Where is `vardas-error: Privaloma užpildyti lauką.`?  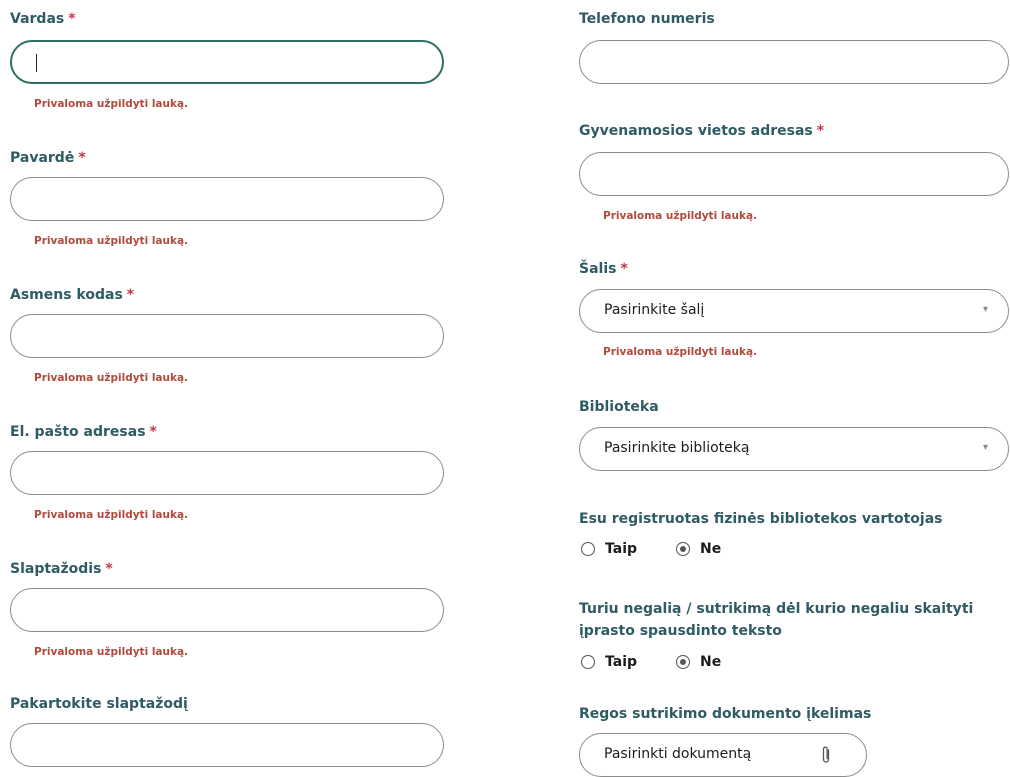
vardas-error: Privaloma užpildyti lauką. is located at coordinates (111, 104).